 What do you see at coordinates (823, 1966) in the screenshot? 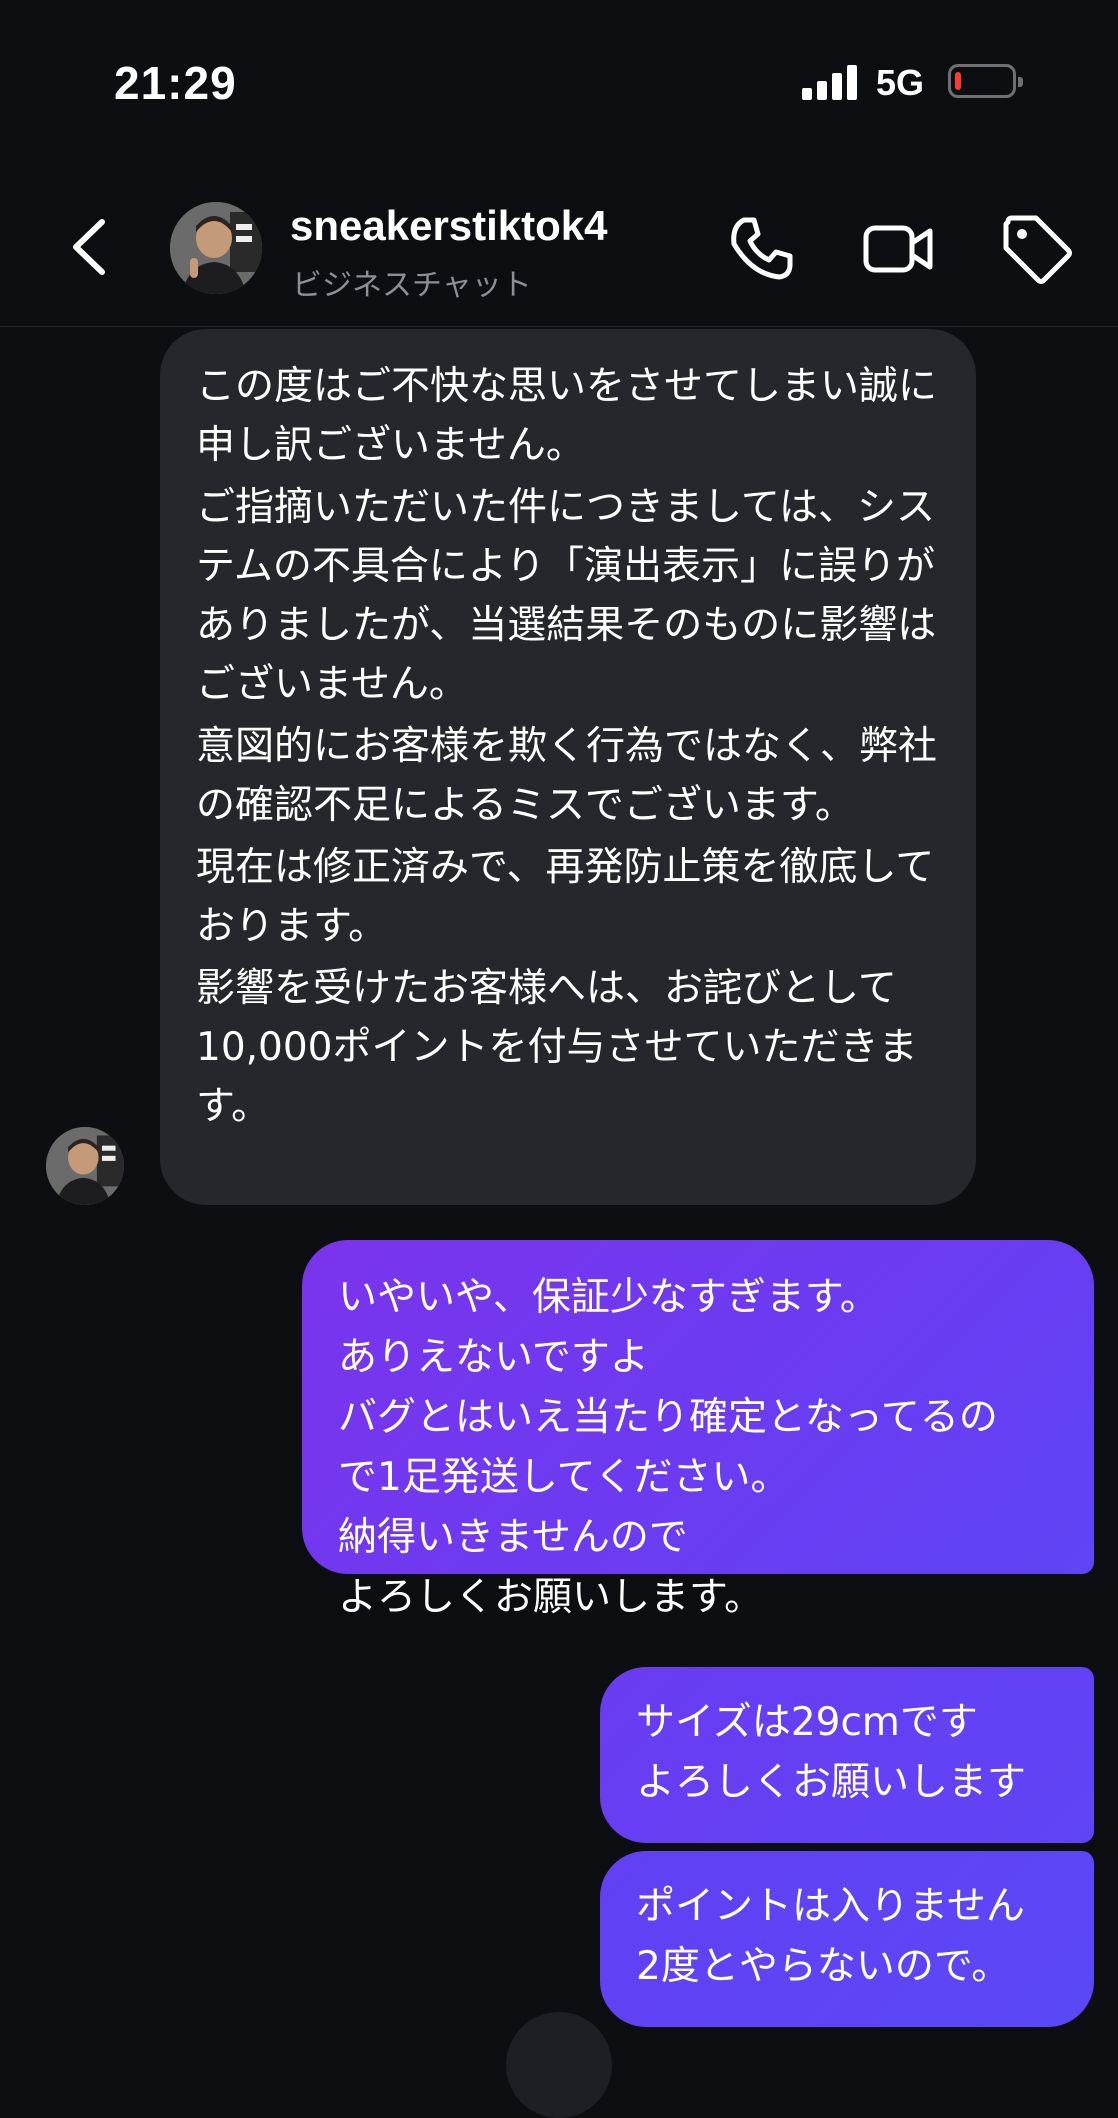
I see `message-text: 2度とやらないので。` at bounding box center [823, 1966].